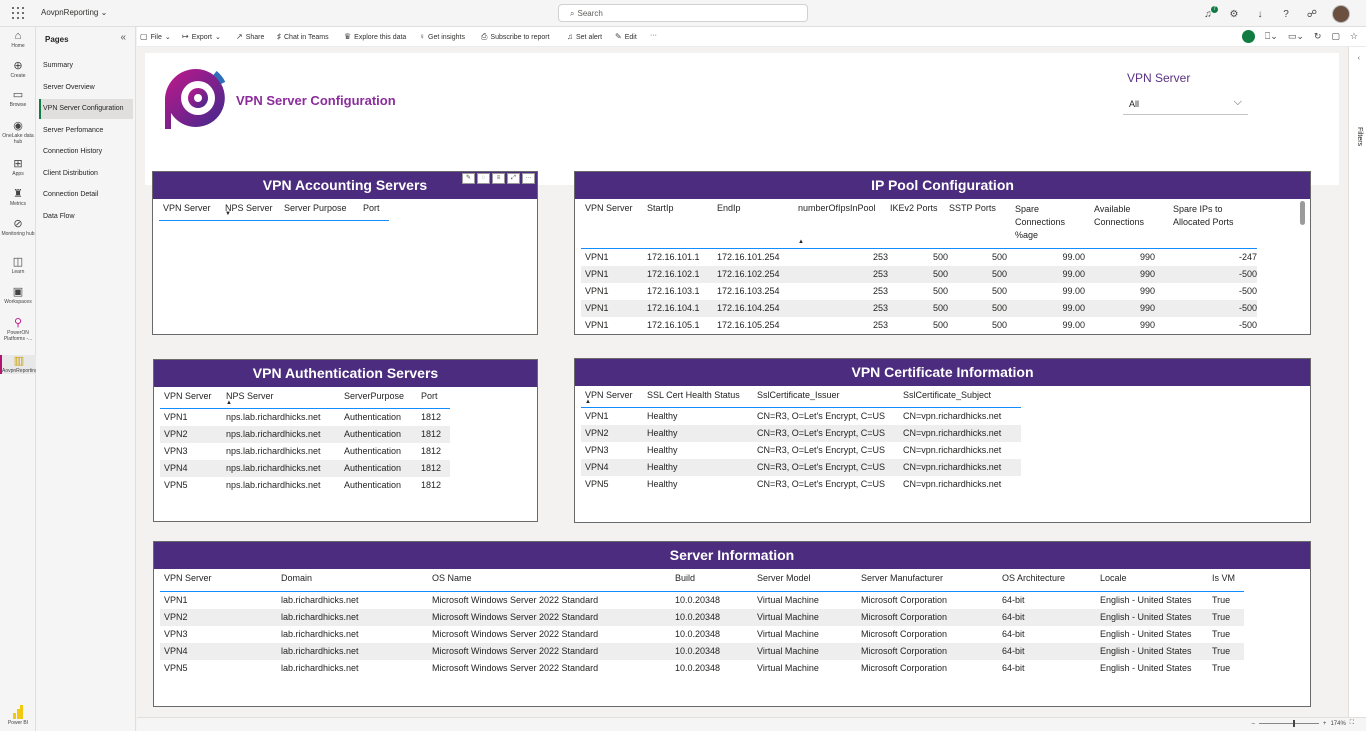 This screenshot has height=731, width=1366. Describe the element at coordinates (315, 208) in the screenshot. I see `column-header: Server Purpose` at that location.